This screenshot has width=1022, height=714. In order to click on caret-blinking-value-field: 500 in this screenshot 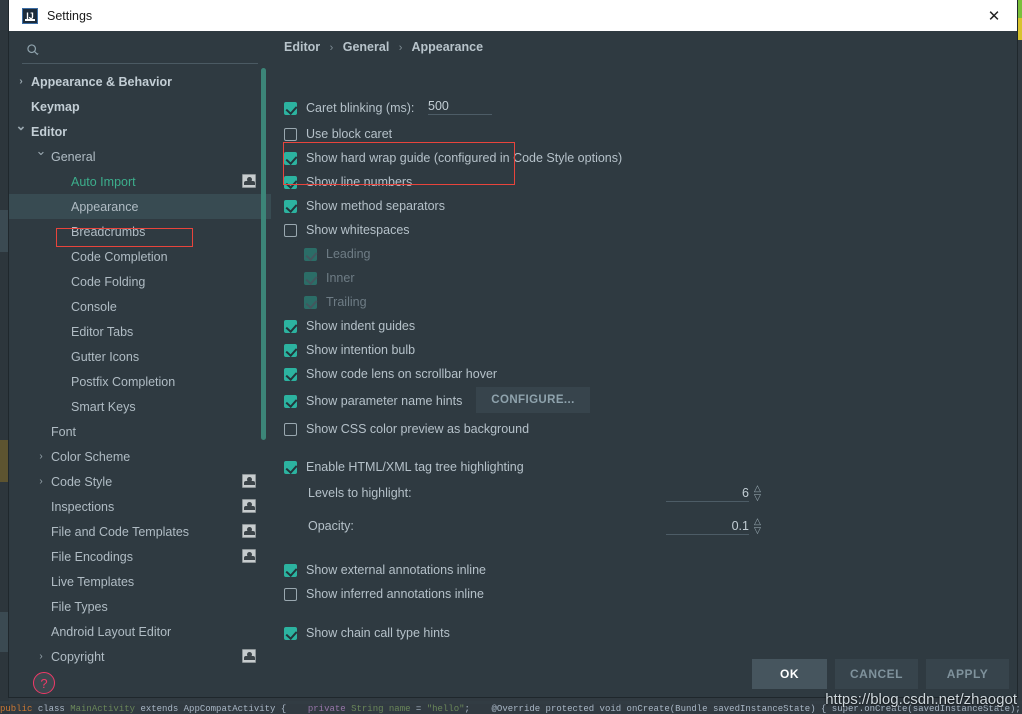, I will do `click(460, 107)`.